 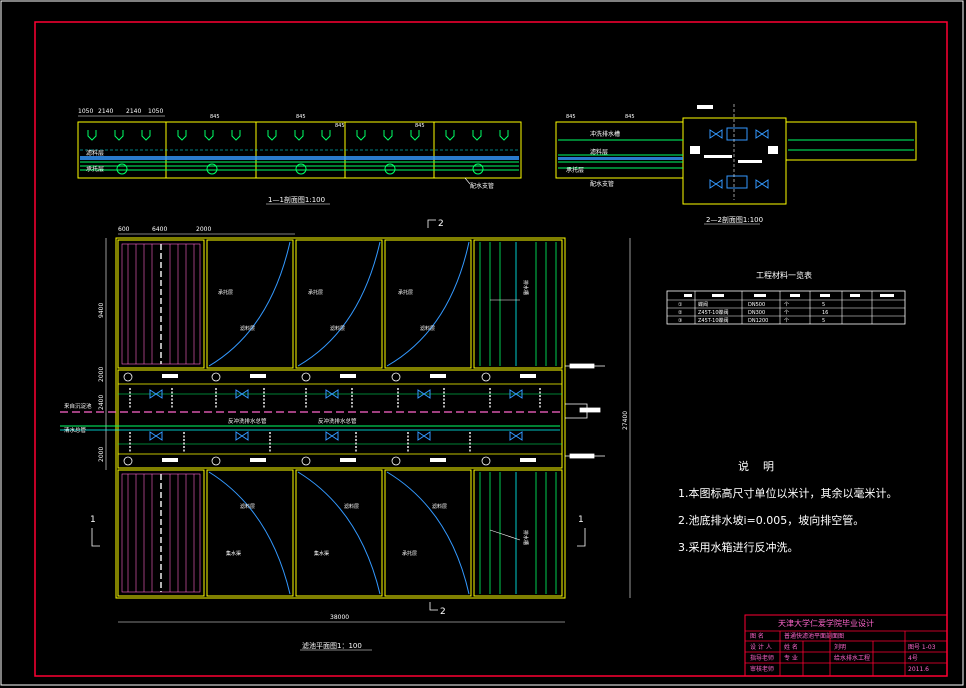 I want to click on materials-cell-r2-c2: Z45T-10蝶阀, so click(x=713, y=312).